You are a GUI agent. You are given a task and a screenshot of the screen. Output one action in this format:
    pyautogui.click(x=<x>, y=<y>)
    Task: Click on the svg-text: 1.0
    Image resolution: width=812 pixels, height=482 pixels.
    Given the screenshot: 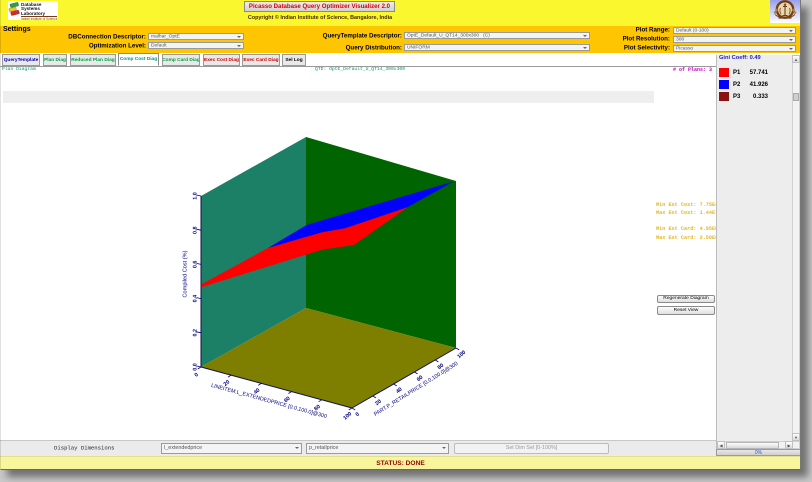 What is the action you would take?
    pyautogui.click(x=195, y=196)
    